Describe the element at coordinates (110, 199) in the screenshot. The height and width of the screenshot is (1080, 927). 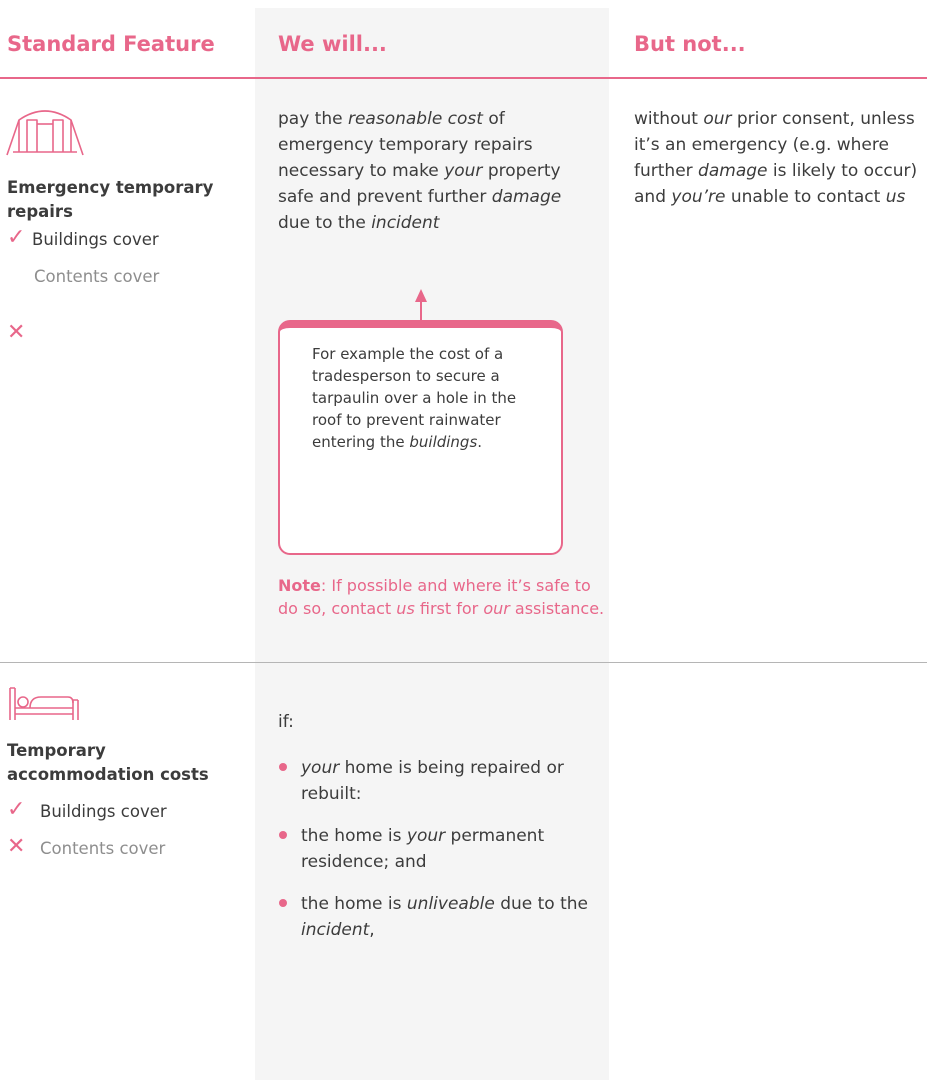
I see `feature-title: Emergency temporary repairs` at that location.